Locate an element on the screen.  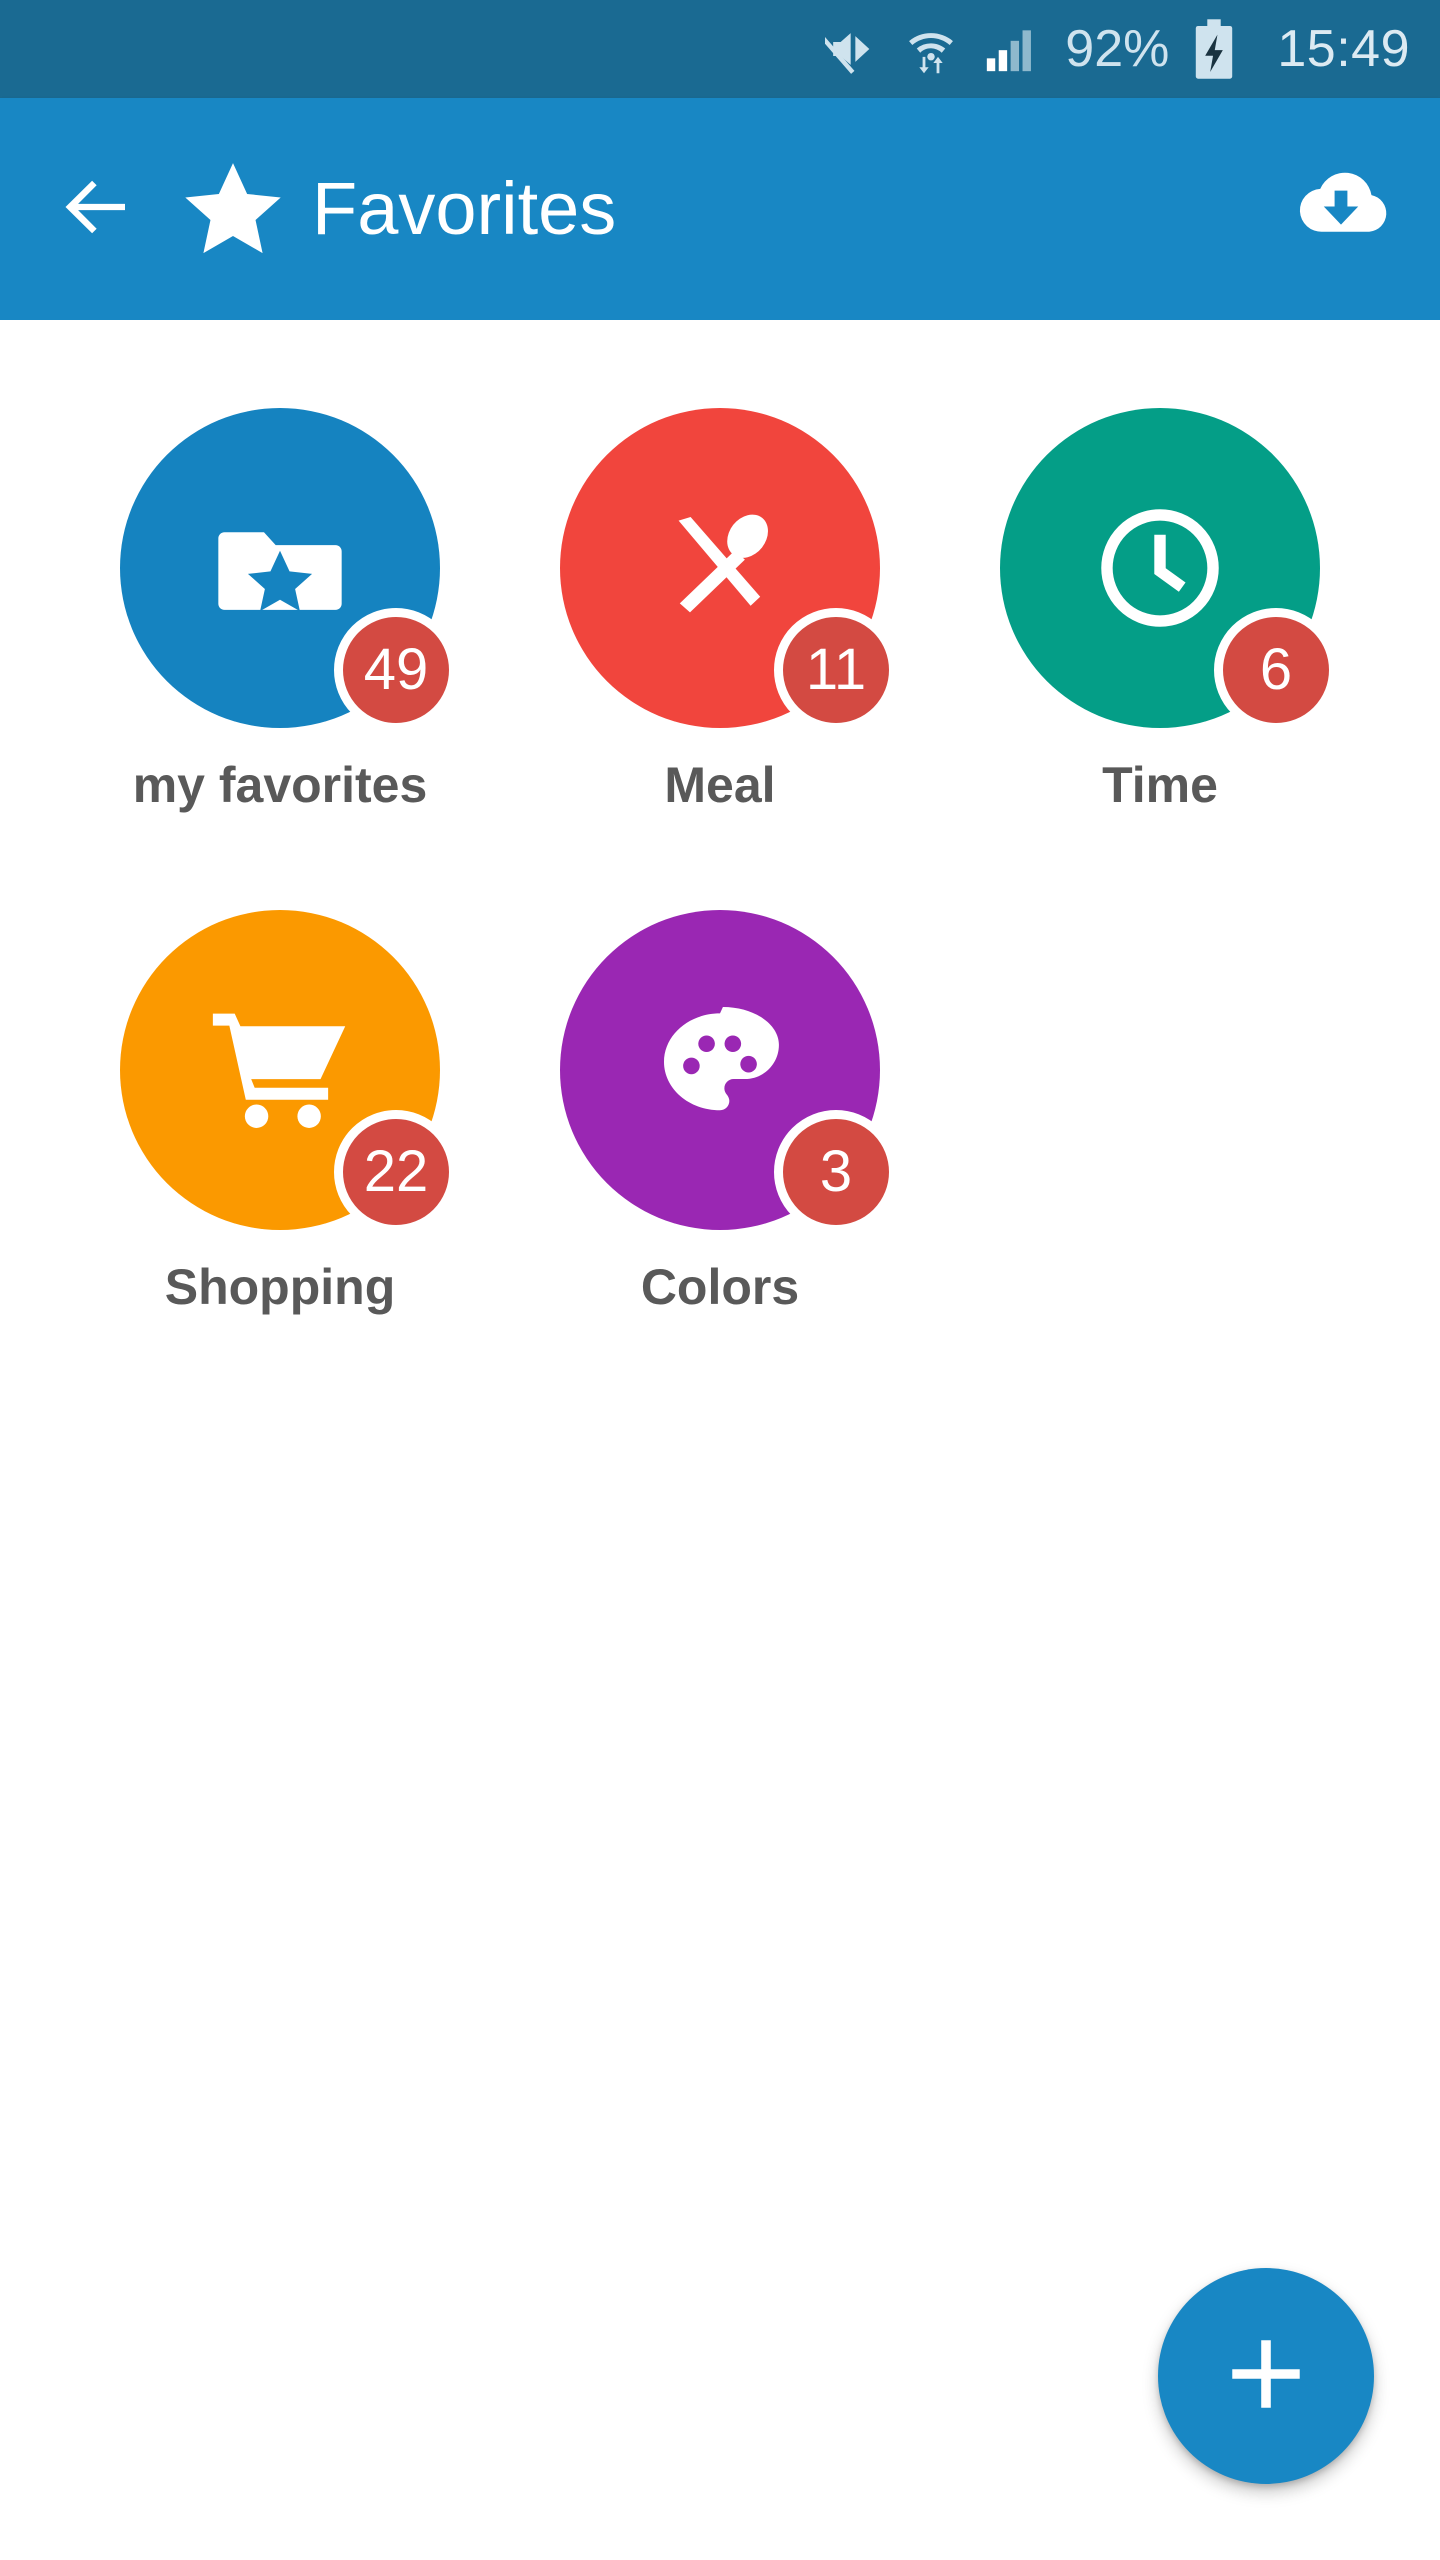
grid-item-label: Time is located at coordinates (1160, 785).